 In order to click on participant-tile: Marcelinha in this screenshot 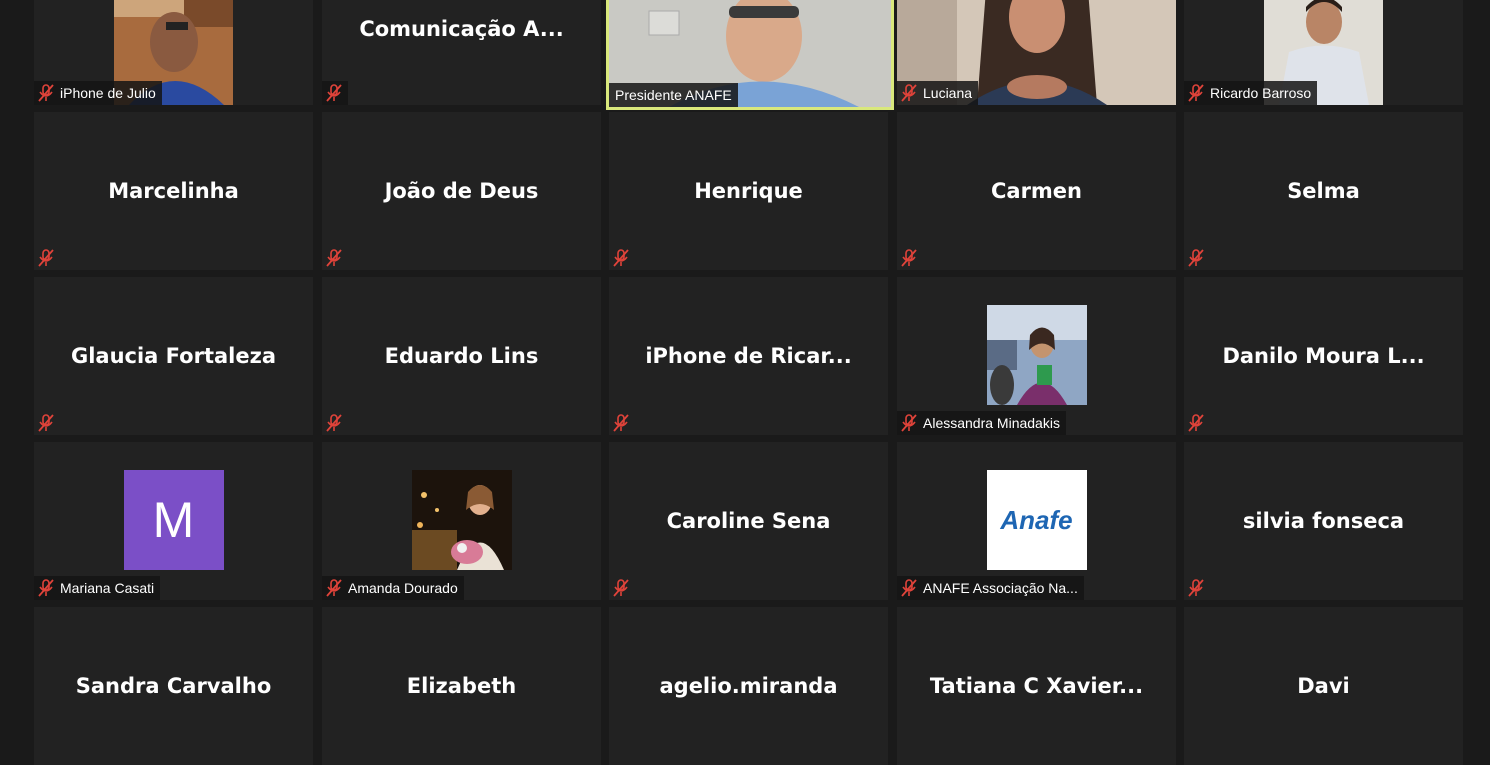, I will do `click(173, 191)`.